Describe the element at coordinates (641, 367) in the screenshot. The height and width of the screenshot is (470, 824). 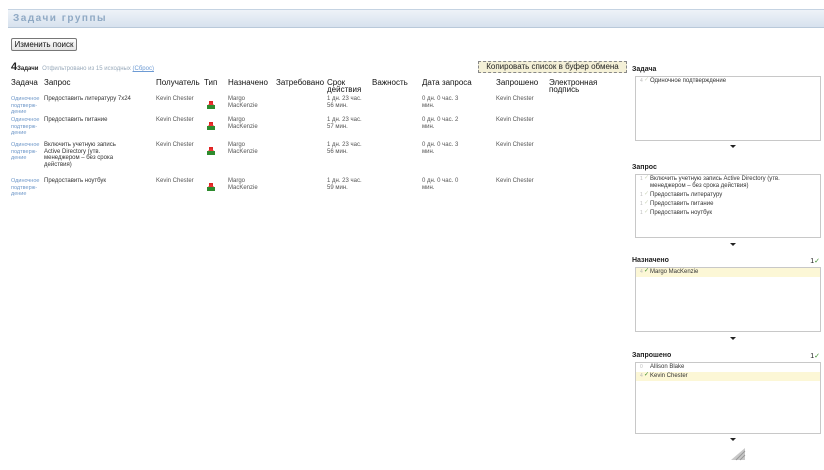
I see `filter-item-count: 0` at that location.